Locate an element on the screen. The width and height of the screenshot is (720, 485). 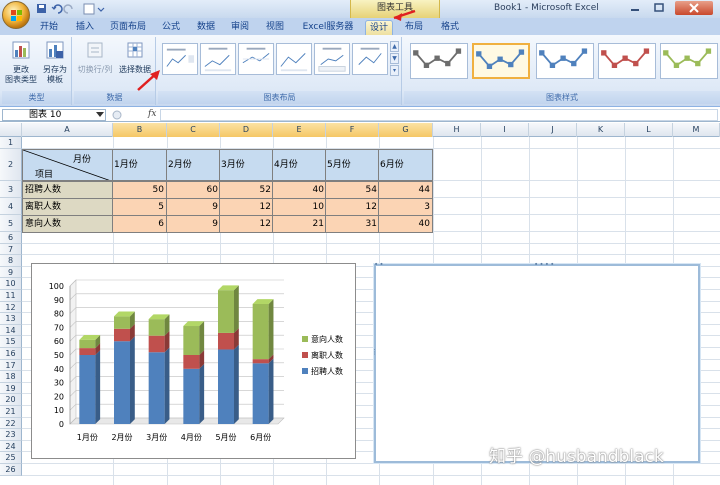
row-label: 招聘人数 is located at coordinates (67, 190).